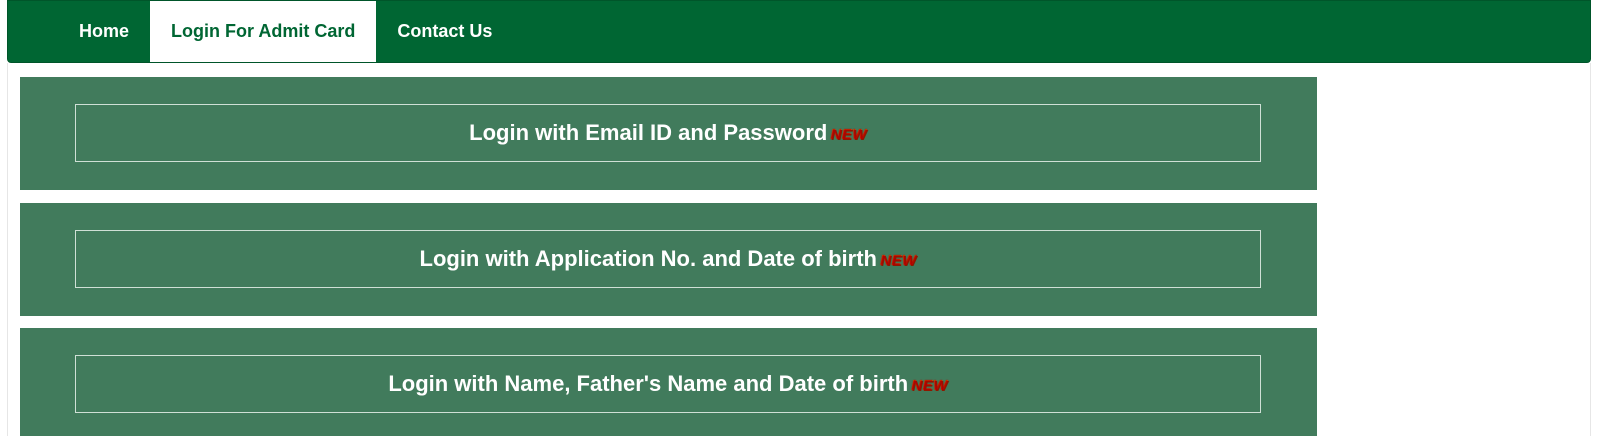 Image resolution: width=1600 pixels, height=436 pixels. What do you see at coordinates (104, 31) in the screenshot?
I see `nav-home: Home` at bounding box center [104, 31].